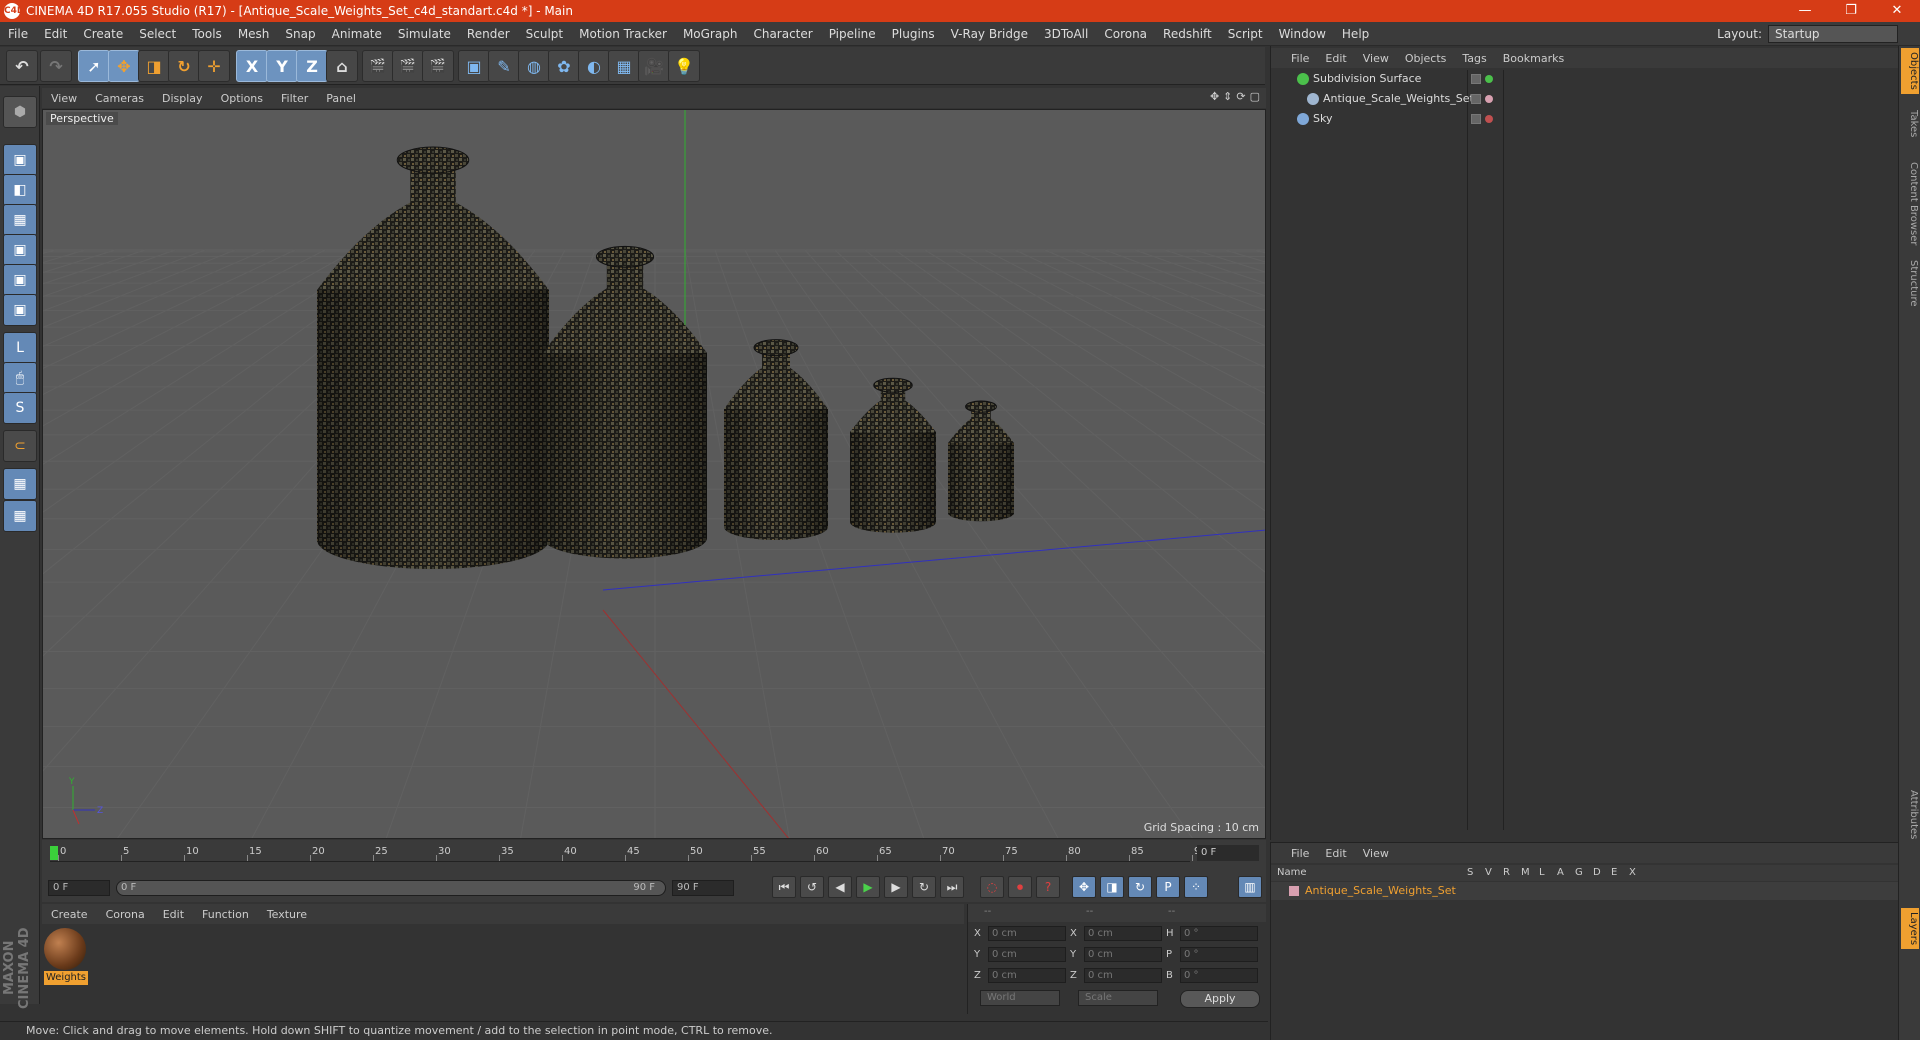 The height and width of the screenshot is (1040, 1920). I want to click on timeline-ruler: 051015202530354045505560657075808590, so click(628, 852).